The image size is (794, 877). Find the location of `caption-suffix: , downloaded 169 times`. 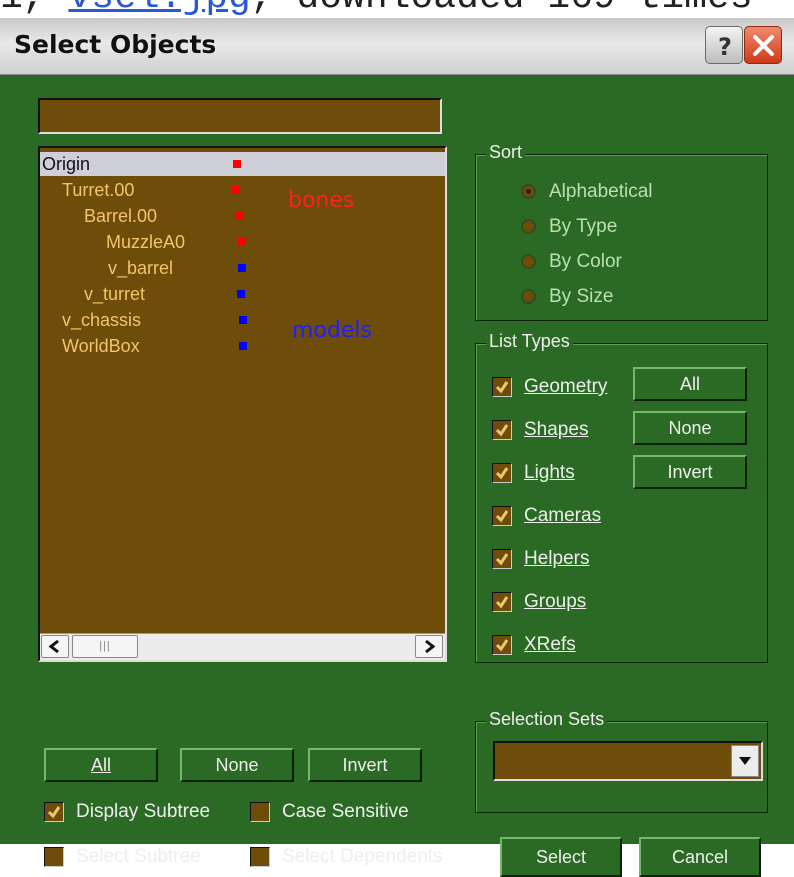

caption-suffix: , downloaded 169 times is located at coordinates (502, 9).